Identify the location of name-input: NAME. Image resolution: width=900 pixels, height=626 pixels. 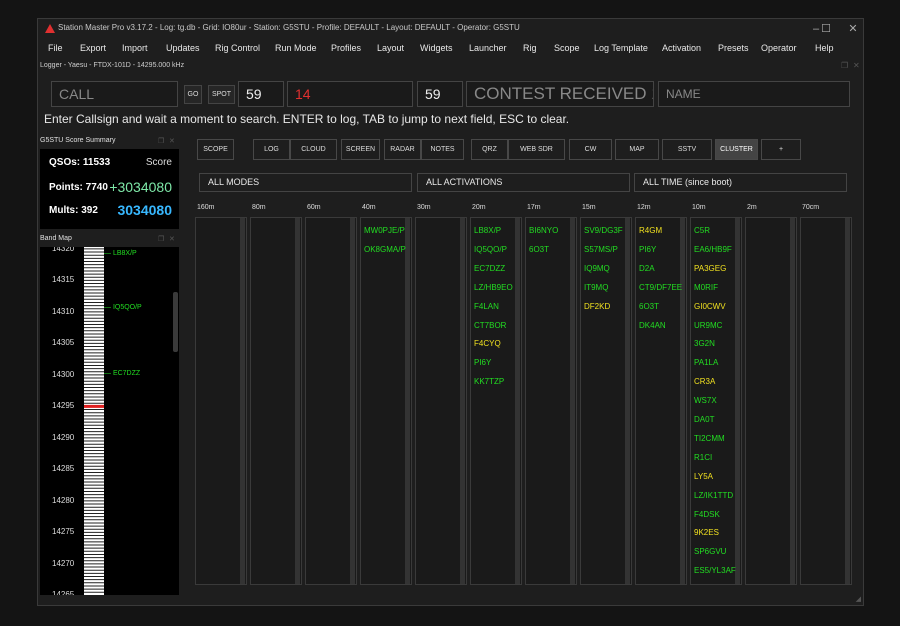
(754, 94).